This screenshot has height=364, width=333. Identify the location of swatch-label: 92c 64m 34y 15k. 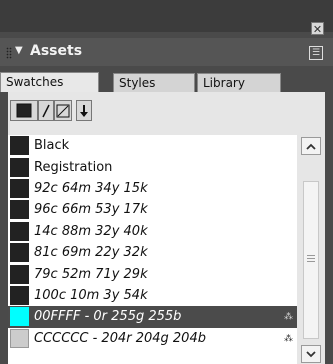
(91, 188).